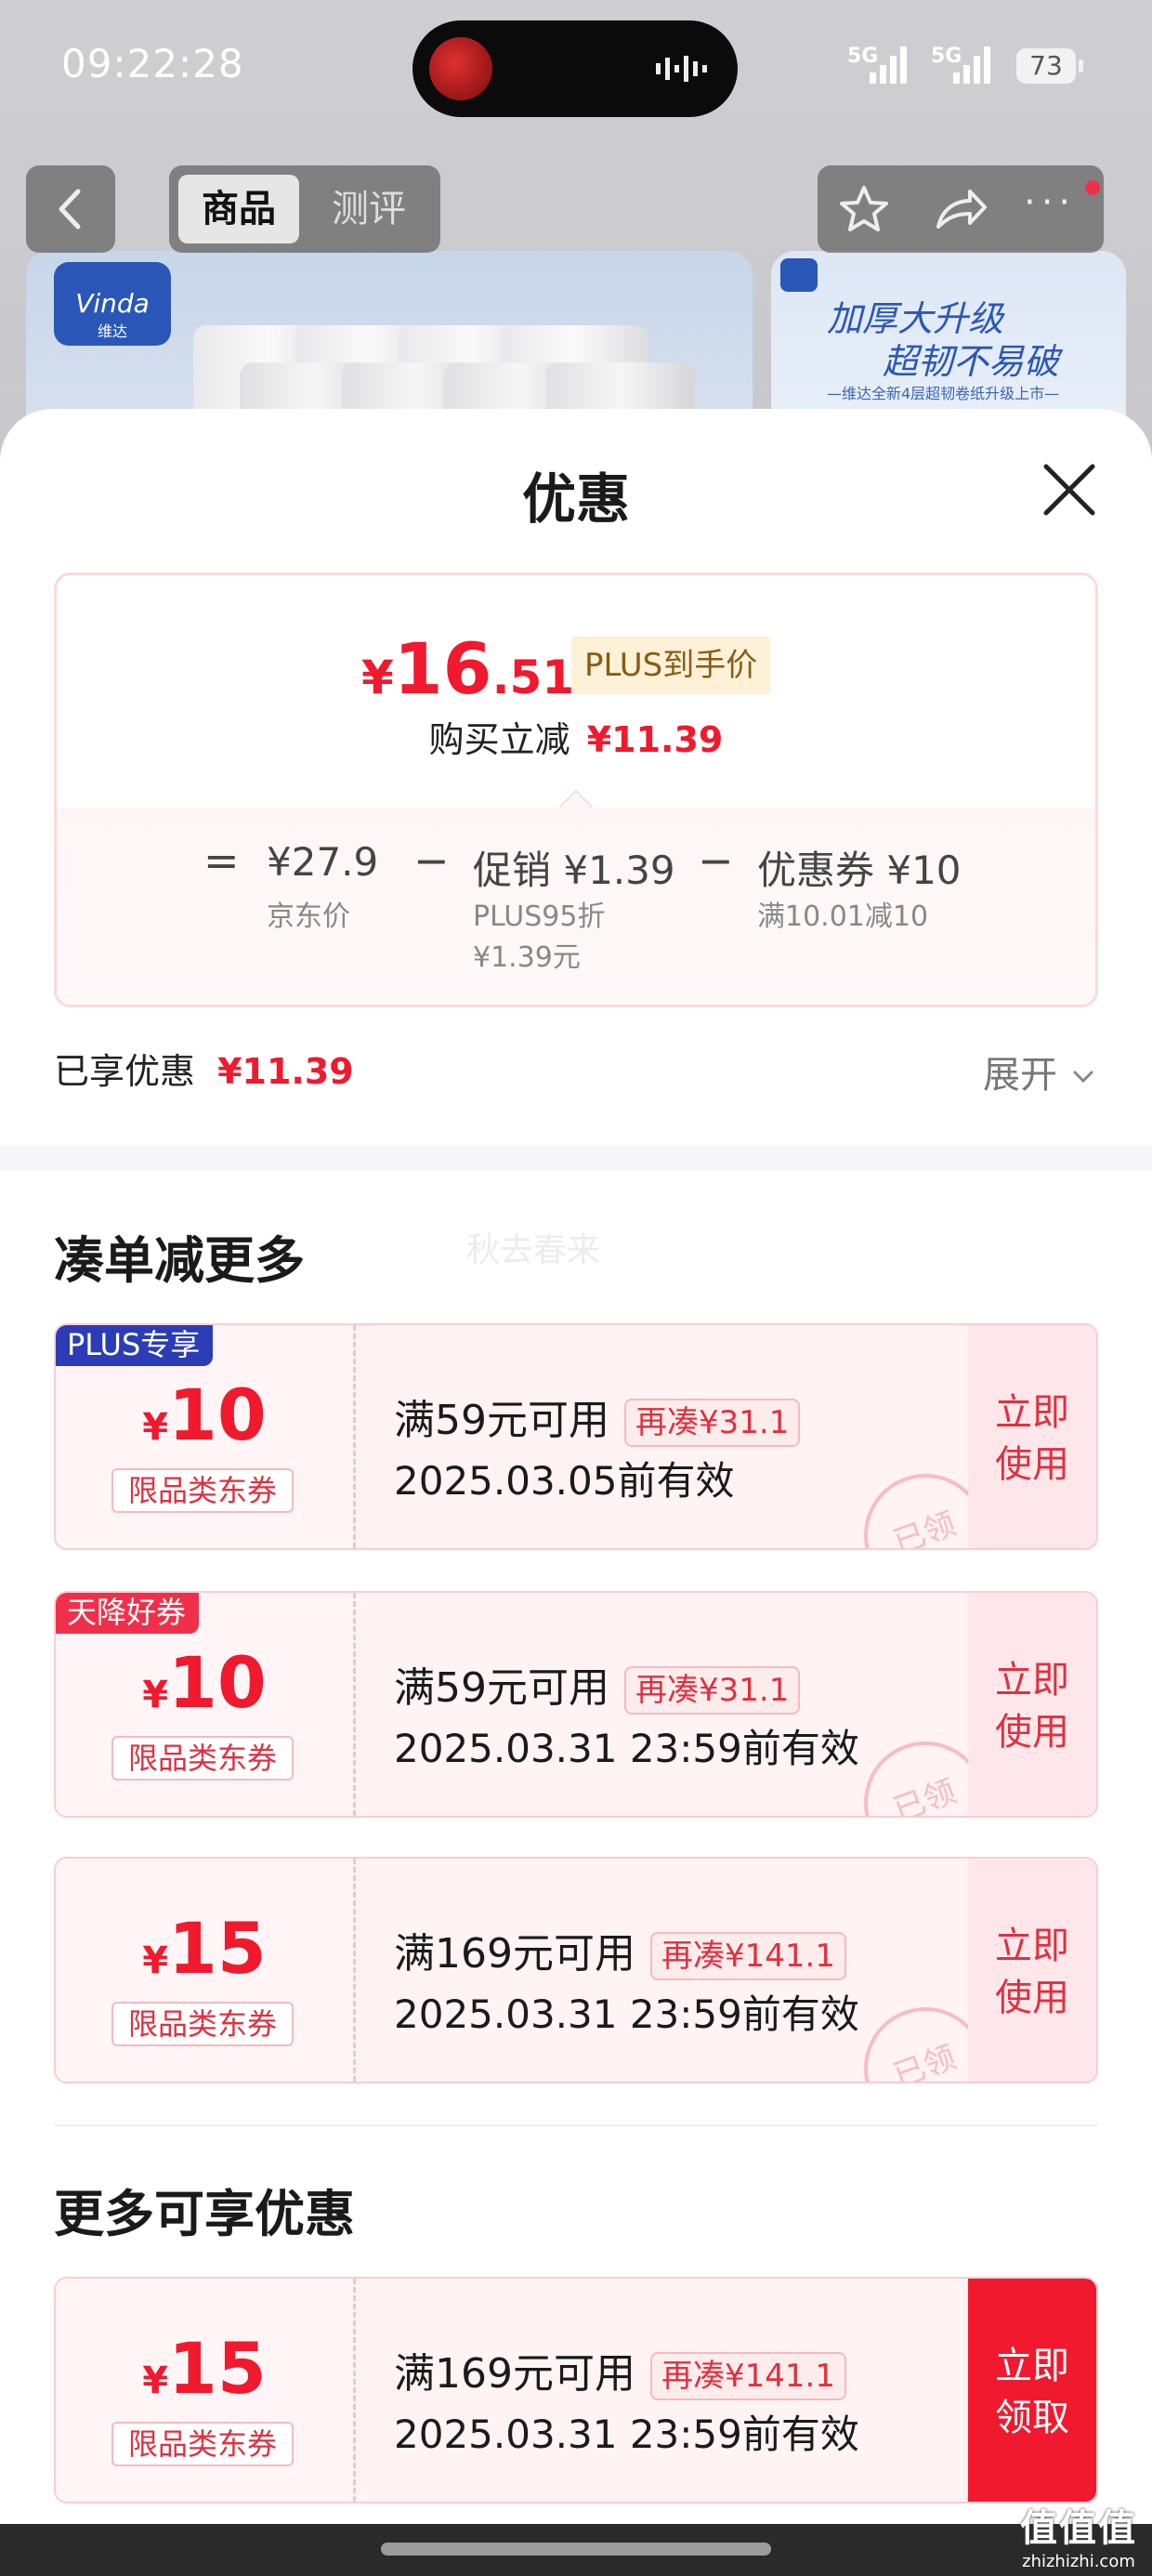 Image resolution: width=1152 pixels, height=2576 pixels. What do you see at coordinates (238, 209) in the screenshot?
I see `tab-product: 商品` at bounding box center [238, 209].